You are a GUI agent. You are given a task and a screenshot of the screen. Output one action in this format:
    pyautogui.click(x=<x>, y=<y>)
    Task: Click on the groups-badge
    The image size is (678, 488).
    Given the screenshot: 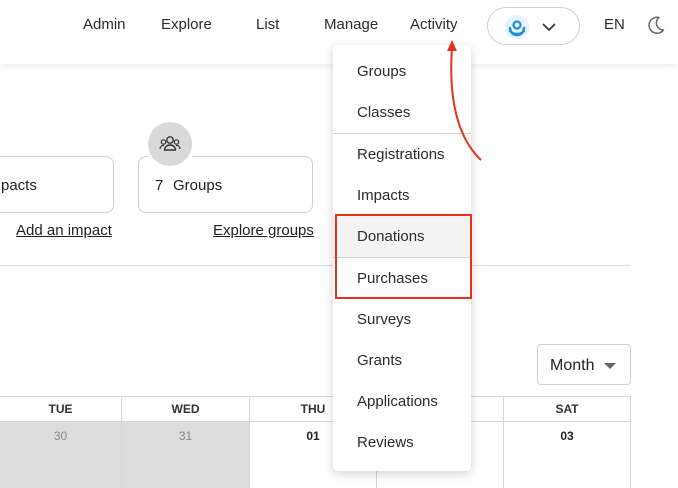 What is the action you would take?
    pyautogui.click(x=170, y=144)
    